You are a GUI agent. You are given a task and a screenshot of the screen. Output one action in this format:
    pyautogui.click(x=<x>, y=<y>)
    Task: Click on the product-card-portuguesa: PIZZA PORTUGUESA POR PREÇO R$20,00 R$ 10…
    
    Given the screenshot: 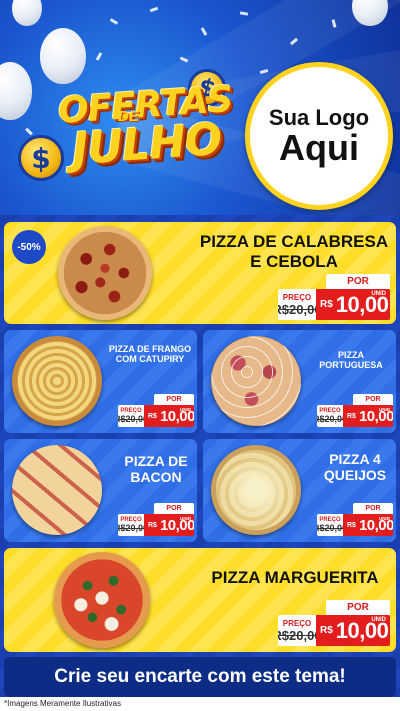 What is the action you would take?
    pyautogui.click(x=299, y=381)
    